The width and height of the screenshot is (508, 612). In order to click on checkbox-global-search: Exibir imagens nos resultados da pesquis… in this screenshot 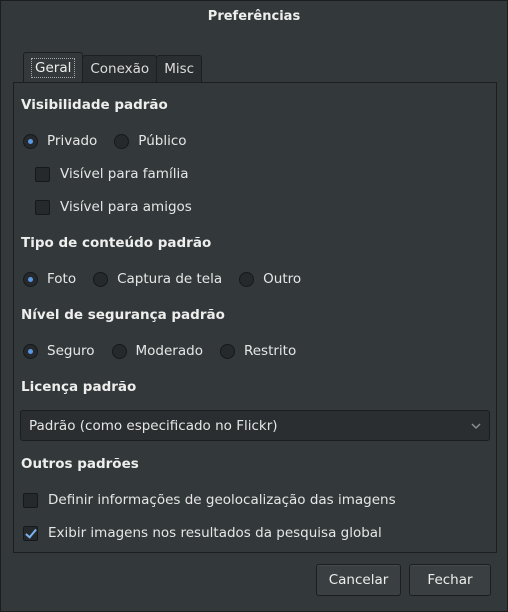, I will do `click(202, 533)`.